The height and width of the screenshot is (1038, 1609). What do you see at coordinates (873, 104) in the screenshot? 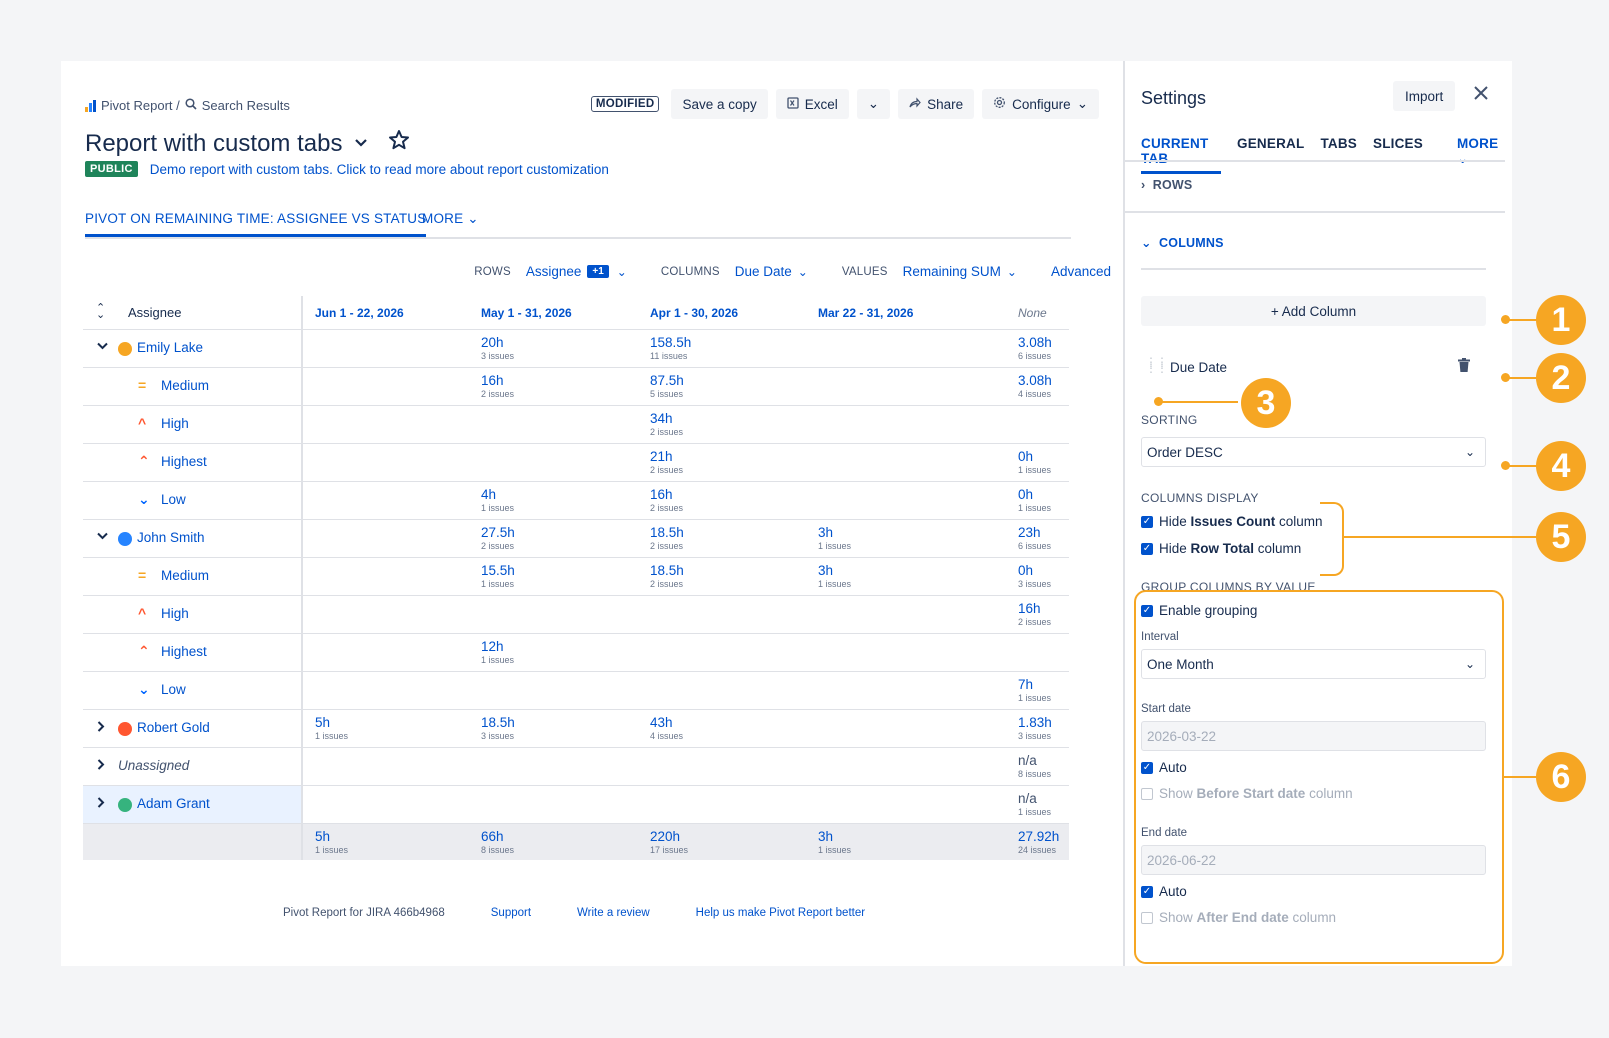
I see `excel-dropdown-button: ⌄` at bounding box center [873, 104].